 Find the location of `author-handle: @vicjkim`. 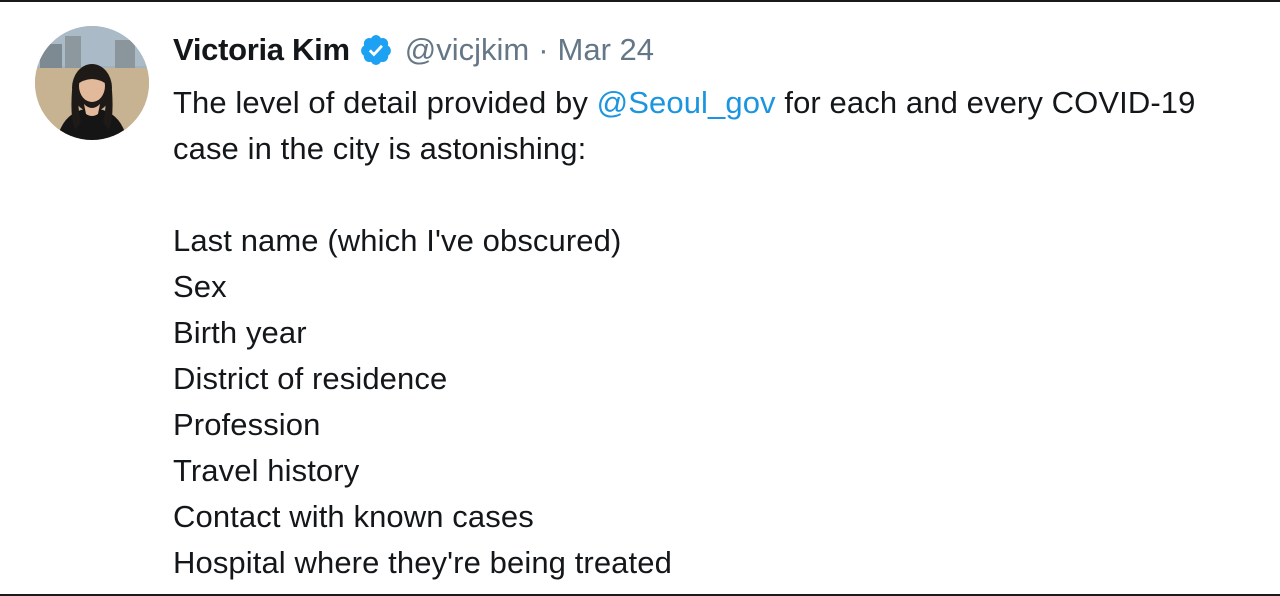

author-handle: @vicjkim is located at coordinates (467, 50).